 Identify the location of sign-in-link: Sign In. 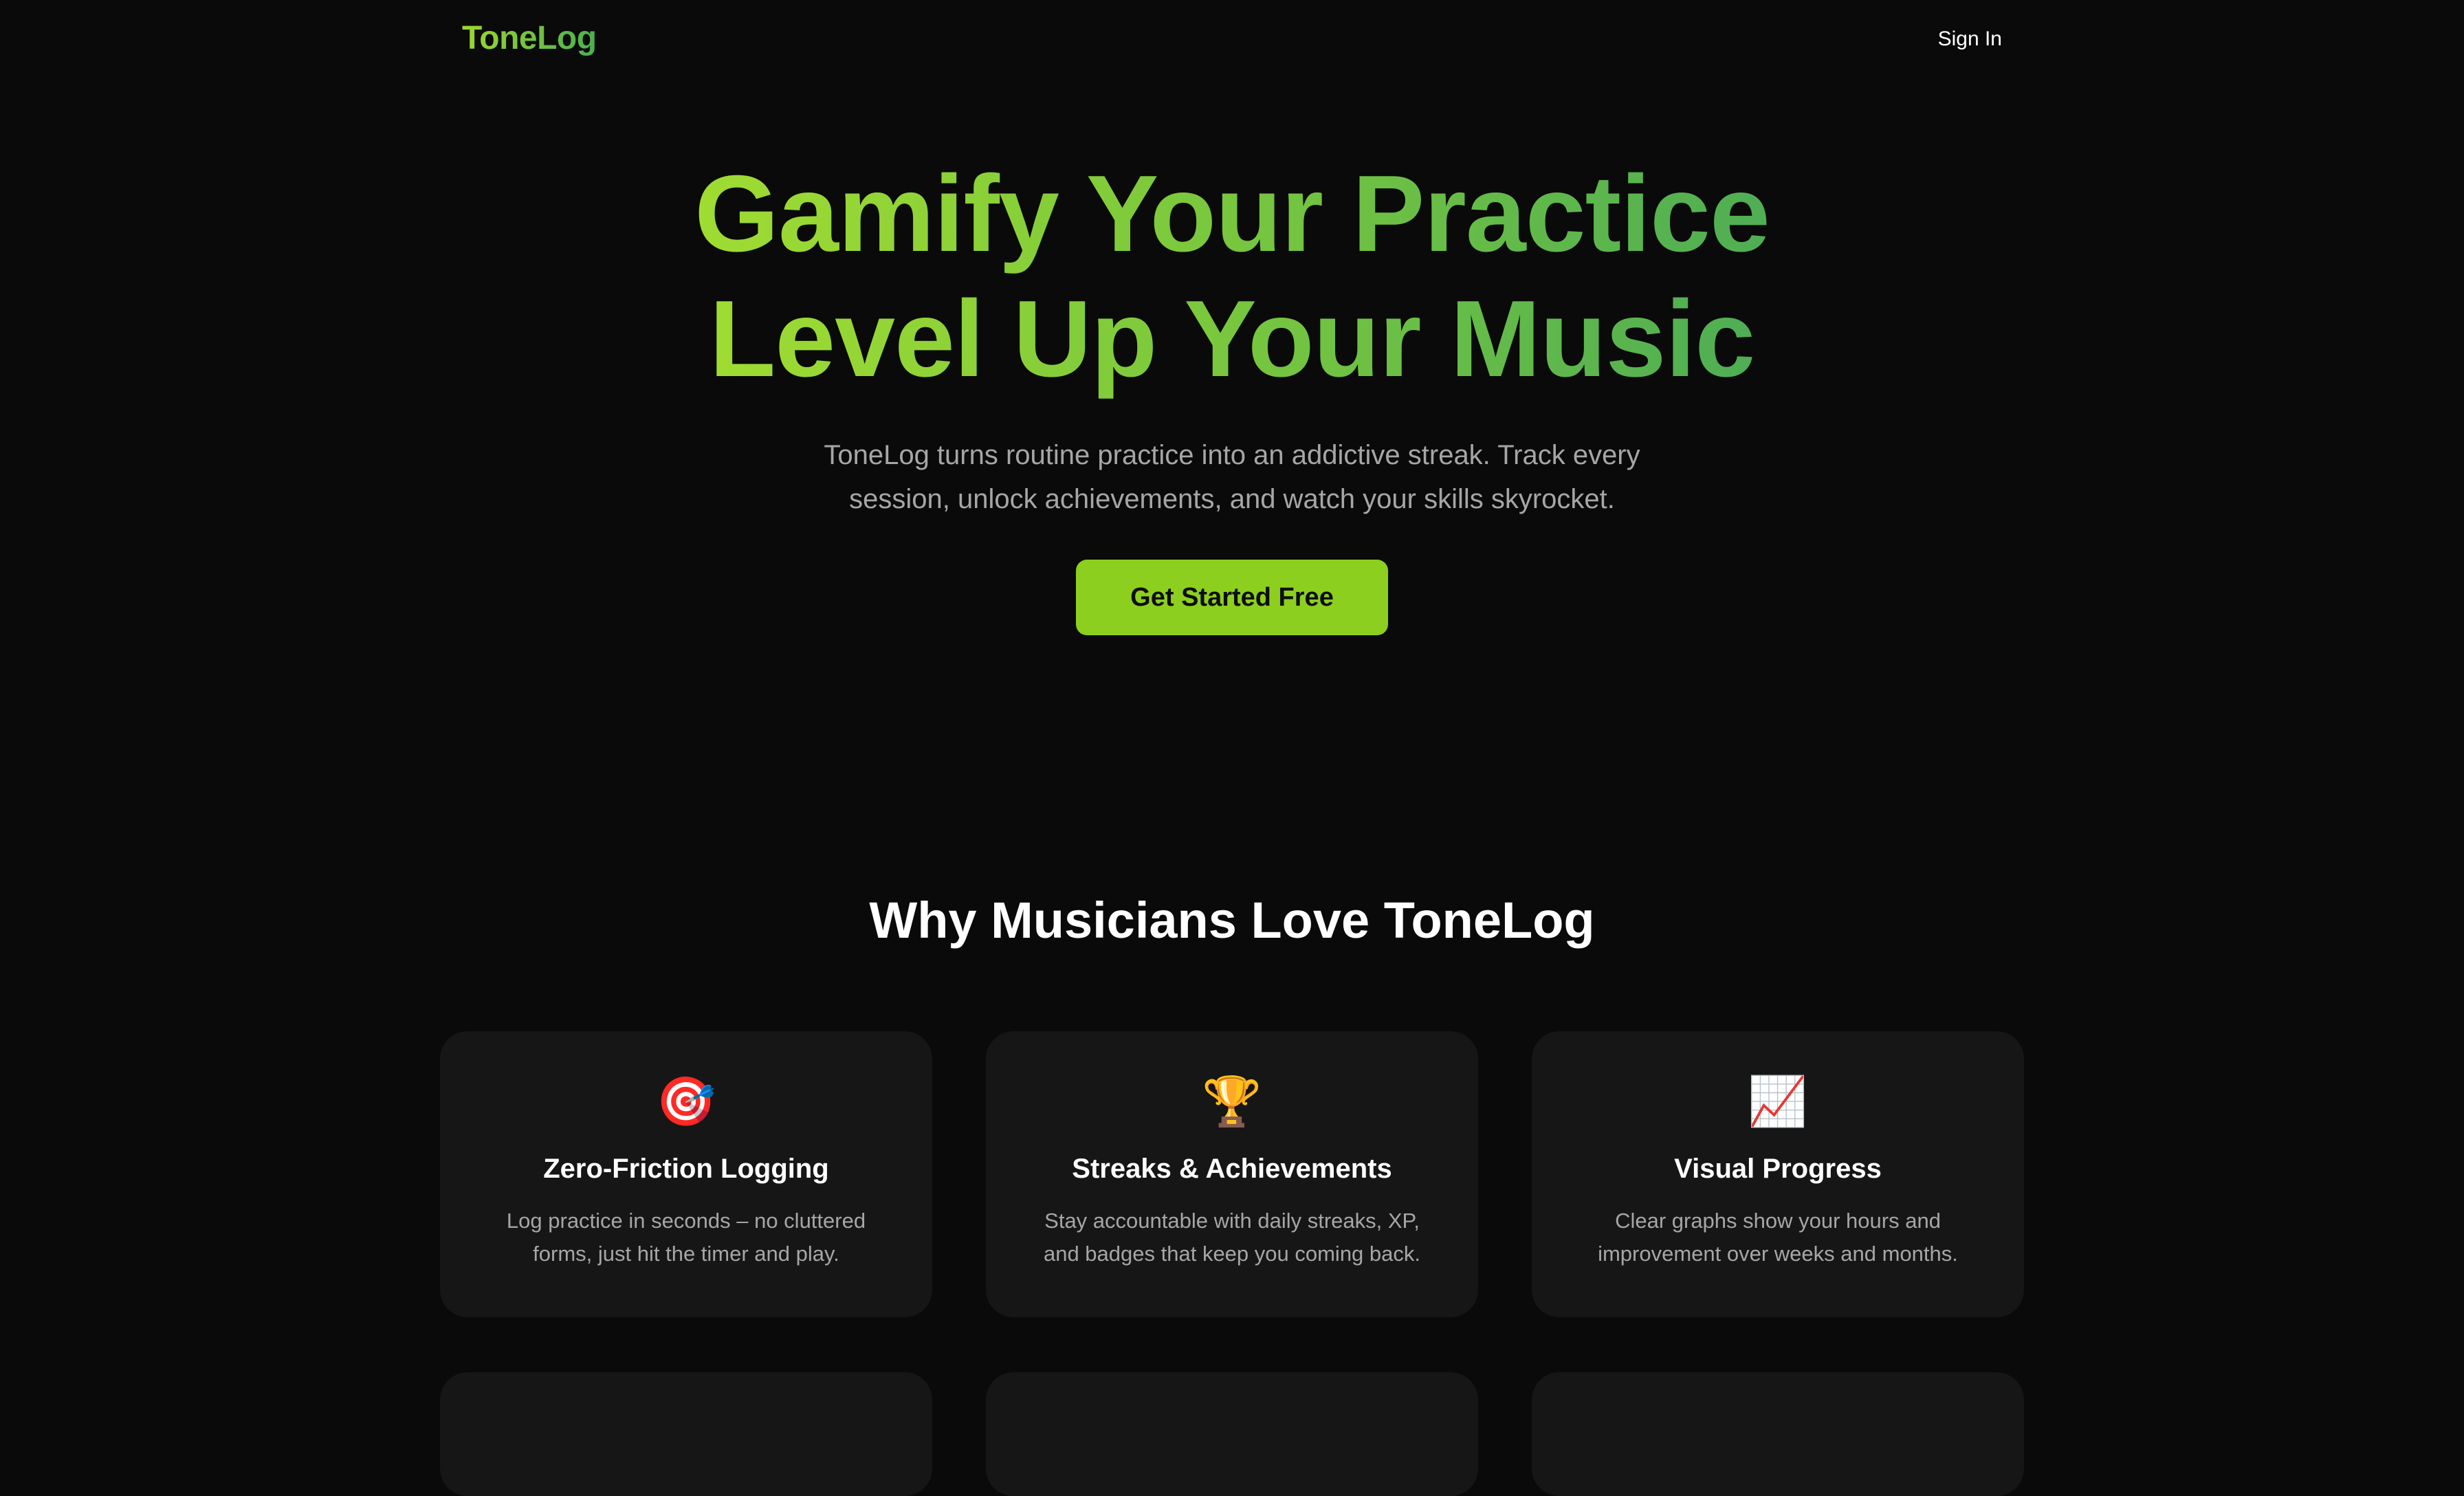
(1970, 39).